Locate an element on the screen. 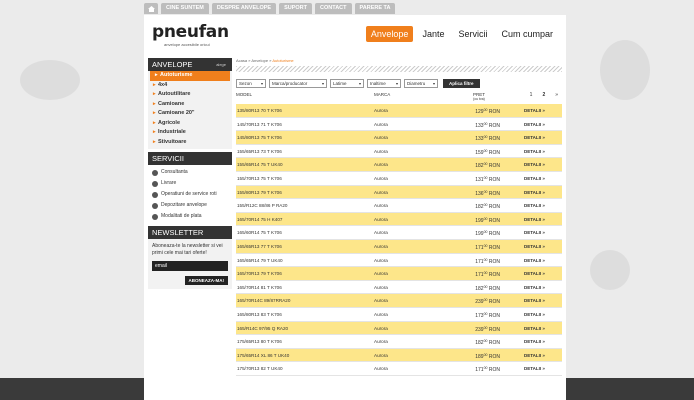 The width and height of the screenshot is (694, 400). service-item: Consultanta is located at coordinates (190, 172).